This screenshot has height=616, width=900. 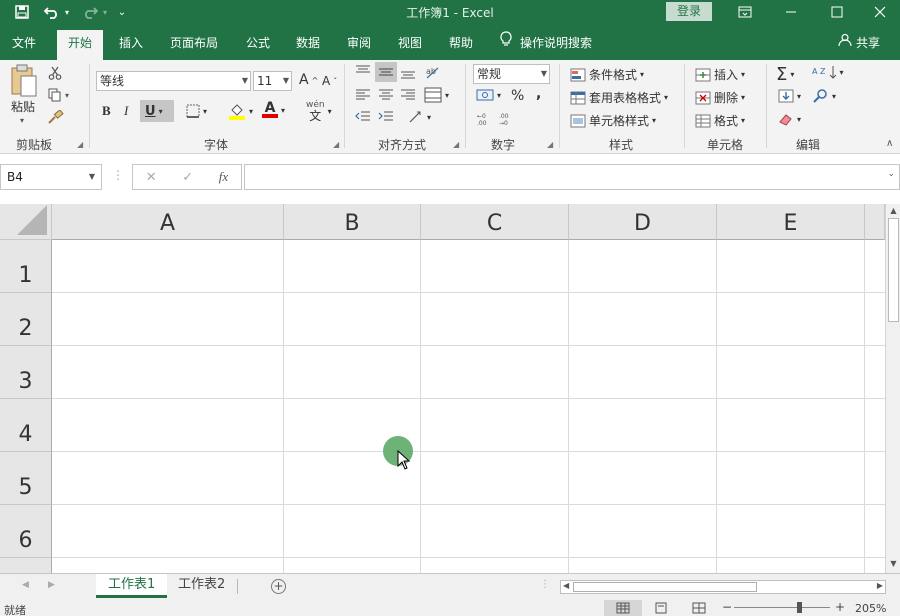 I want to click on ribbon-display-icon, so click(x=745, y=12).